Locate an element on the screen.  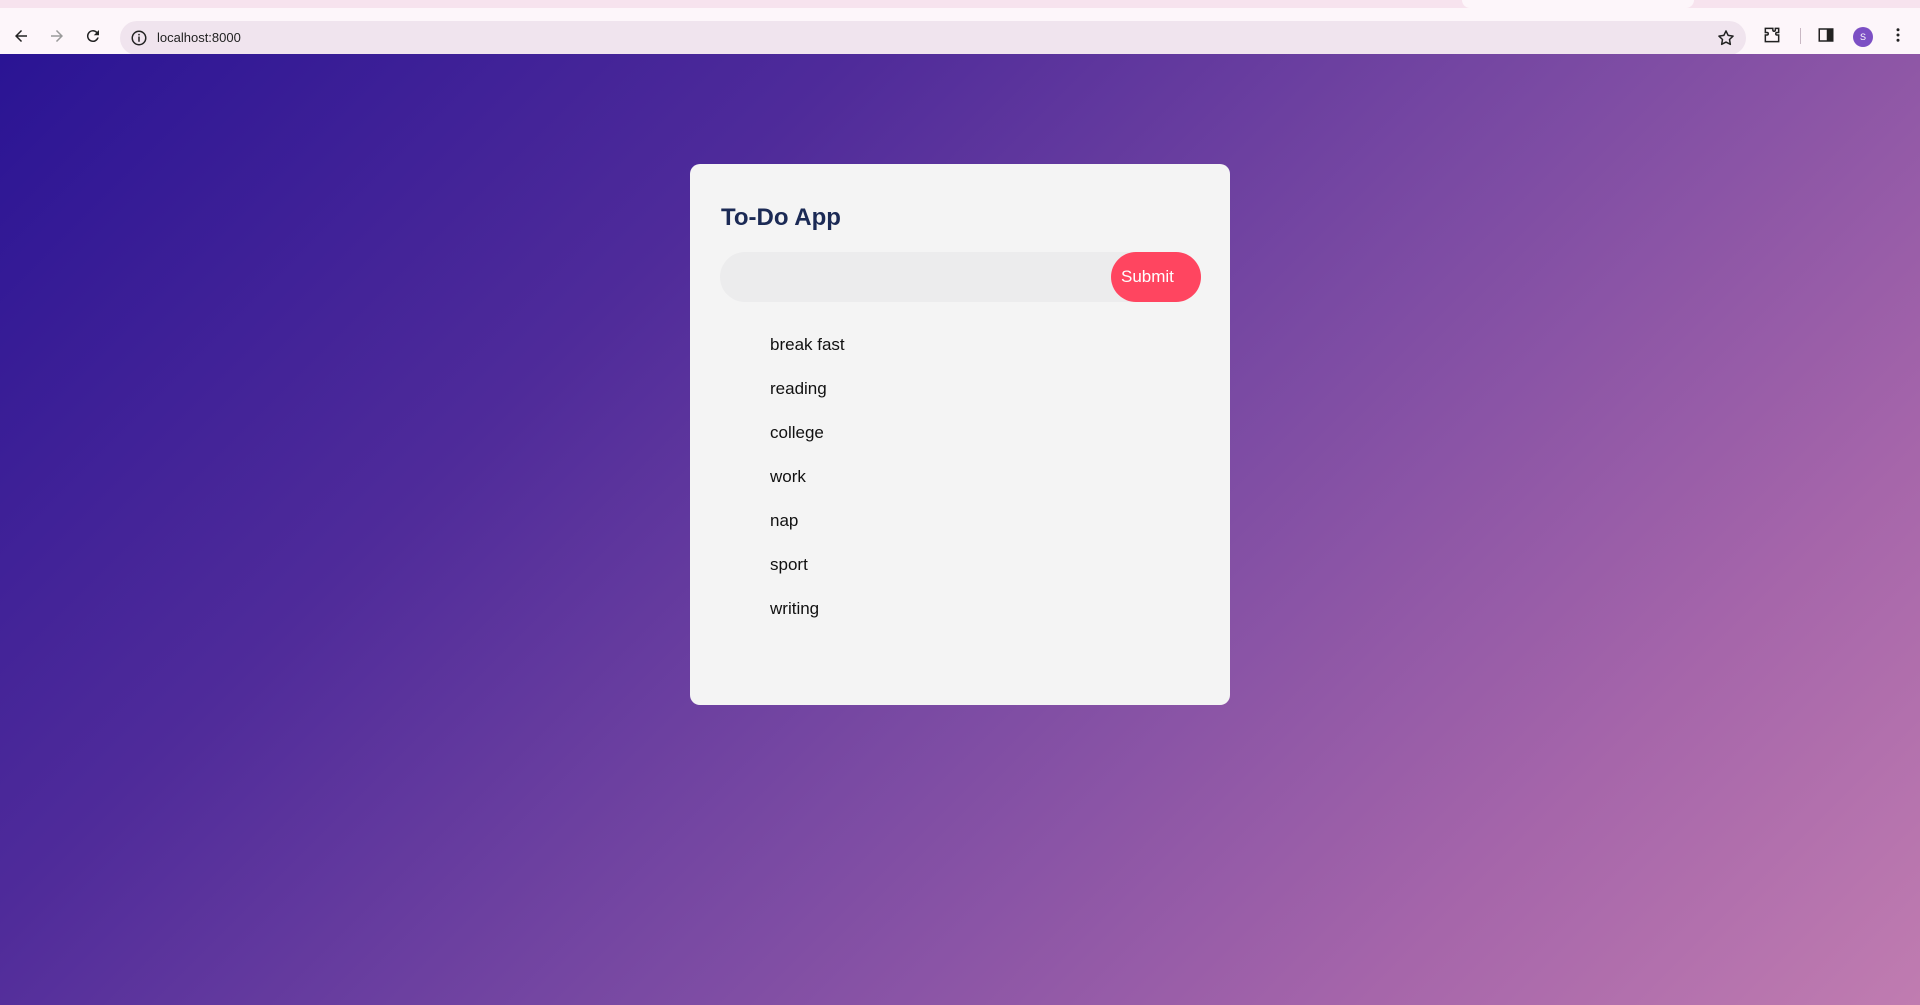
menu-dots-icon is located at coordinates (1898, 35).